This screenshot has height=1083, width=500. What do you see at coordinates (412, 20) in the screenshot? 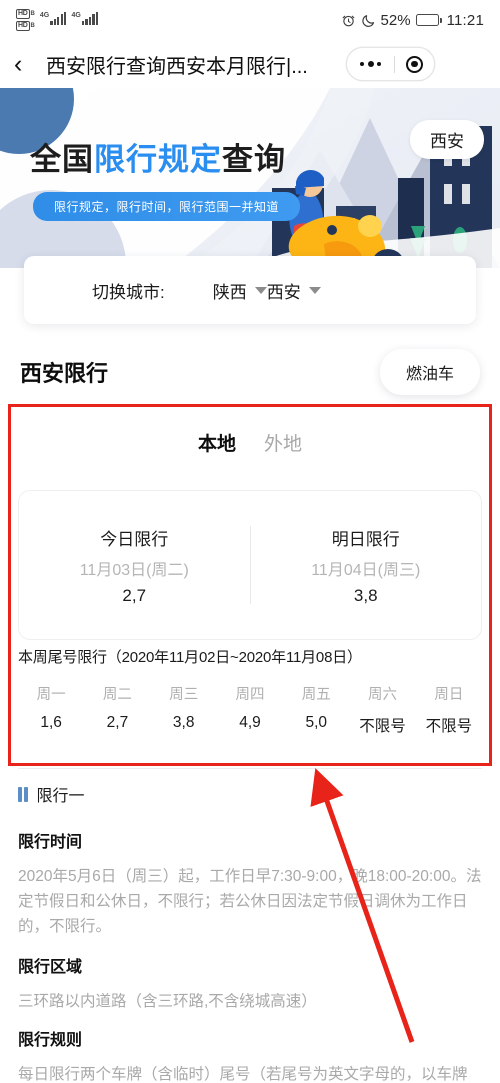
I see `status-bar-right: 52% 11:21` at bounding box center [412, 20].